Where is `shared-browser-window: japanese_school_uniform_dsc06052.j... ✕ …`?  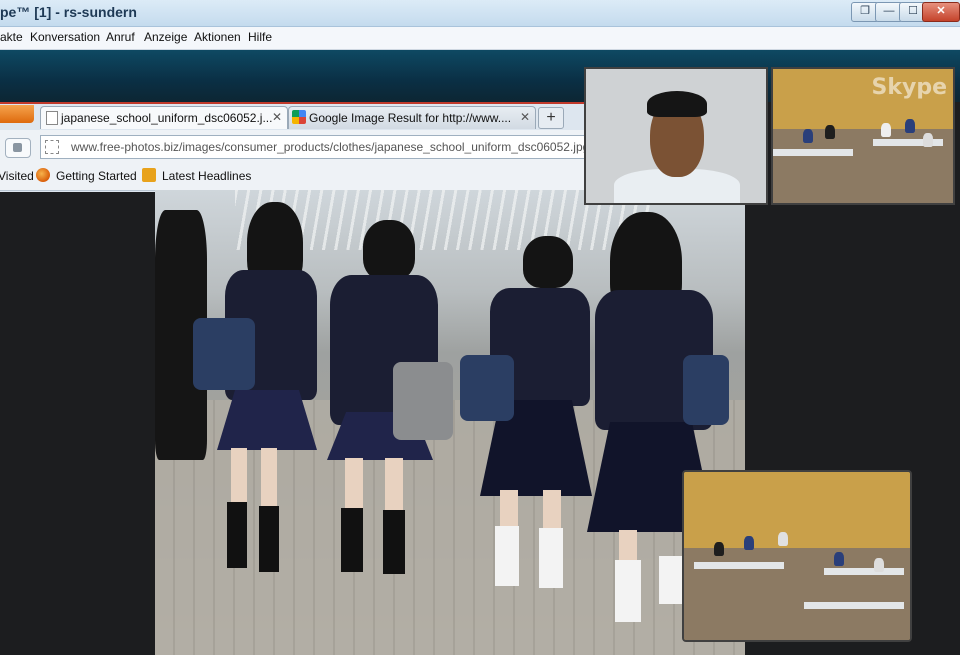 shared-browser-window: japanese_school_uniform_dsc06052.j... ✕ … is located at coordinates (295, 147).